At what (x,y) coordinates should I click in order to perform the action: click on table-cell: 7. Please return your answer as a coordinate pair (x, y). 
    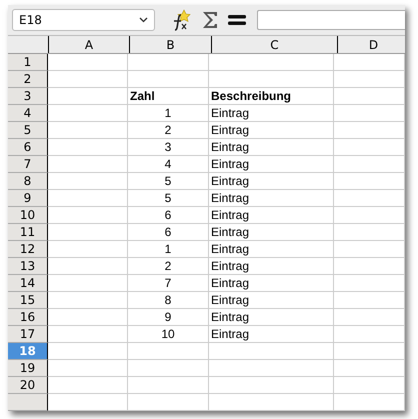
    Looking at the image, I should click on (168, 283).